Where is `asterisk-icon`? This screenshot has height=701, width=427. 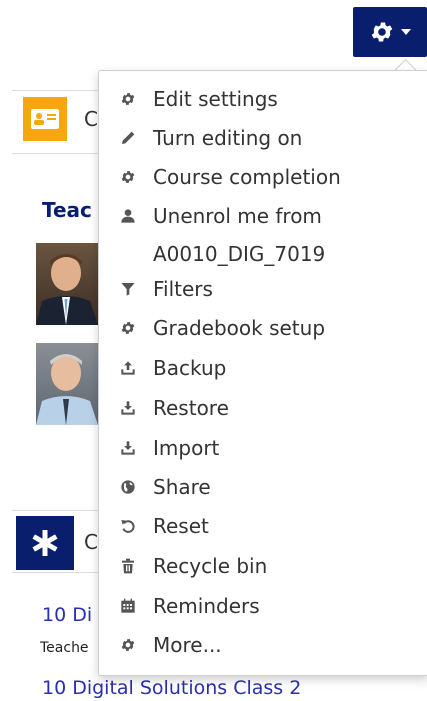
asterisk-icon is located at coordinates (45, 543).